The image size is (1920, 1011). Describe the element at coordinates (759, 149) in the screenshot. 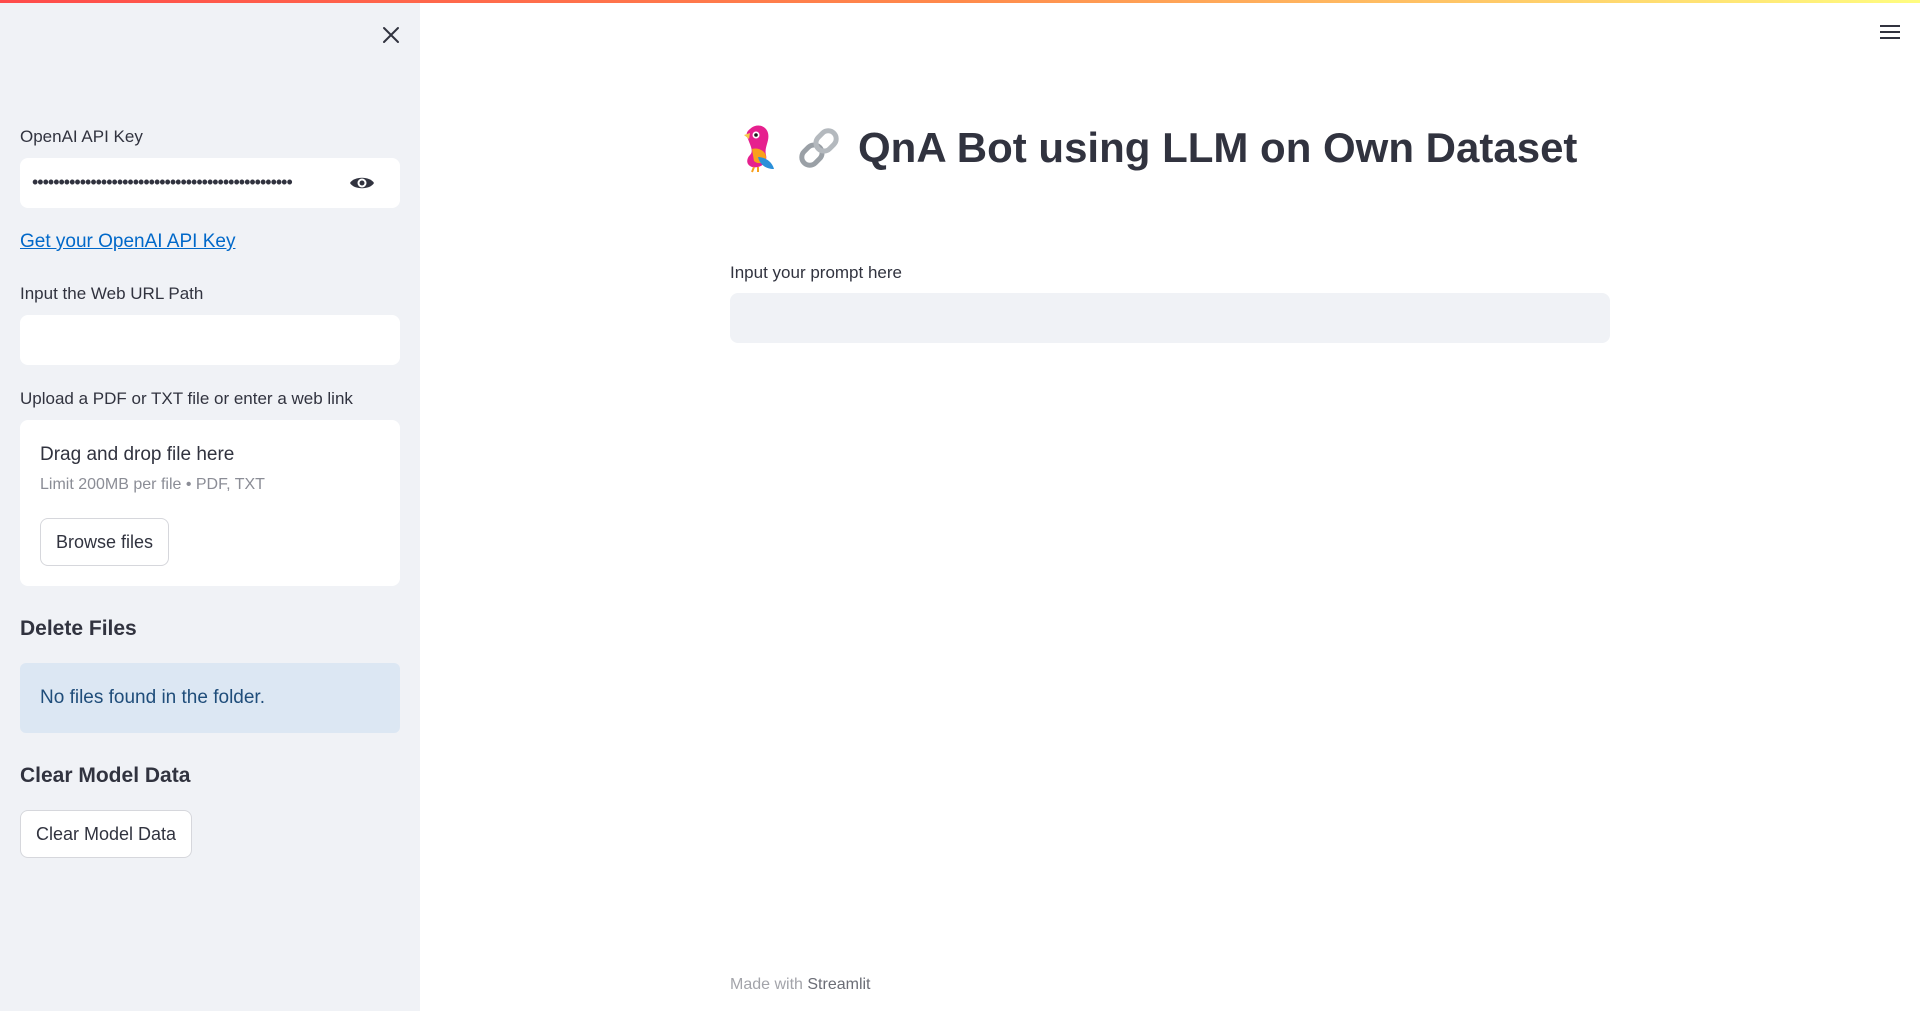

I see `parrot-icon` at that location.